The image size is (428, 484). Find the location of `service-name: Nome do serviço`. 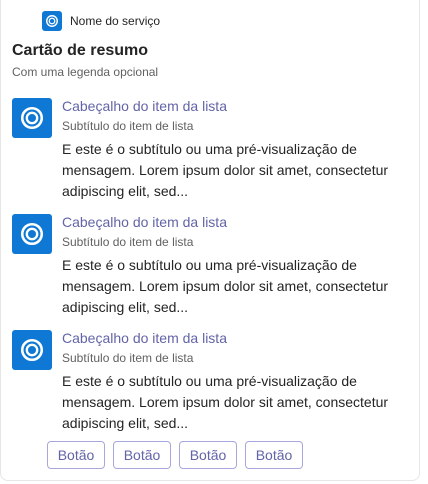

service-name: Nome do serviço is located at coordinates (115, 21).